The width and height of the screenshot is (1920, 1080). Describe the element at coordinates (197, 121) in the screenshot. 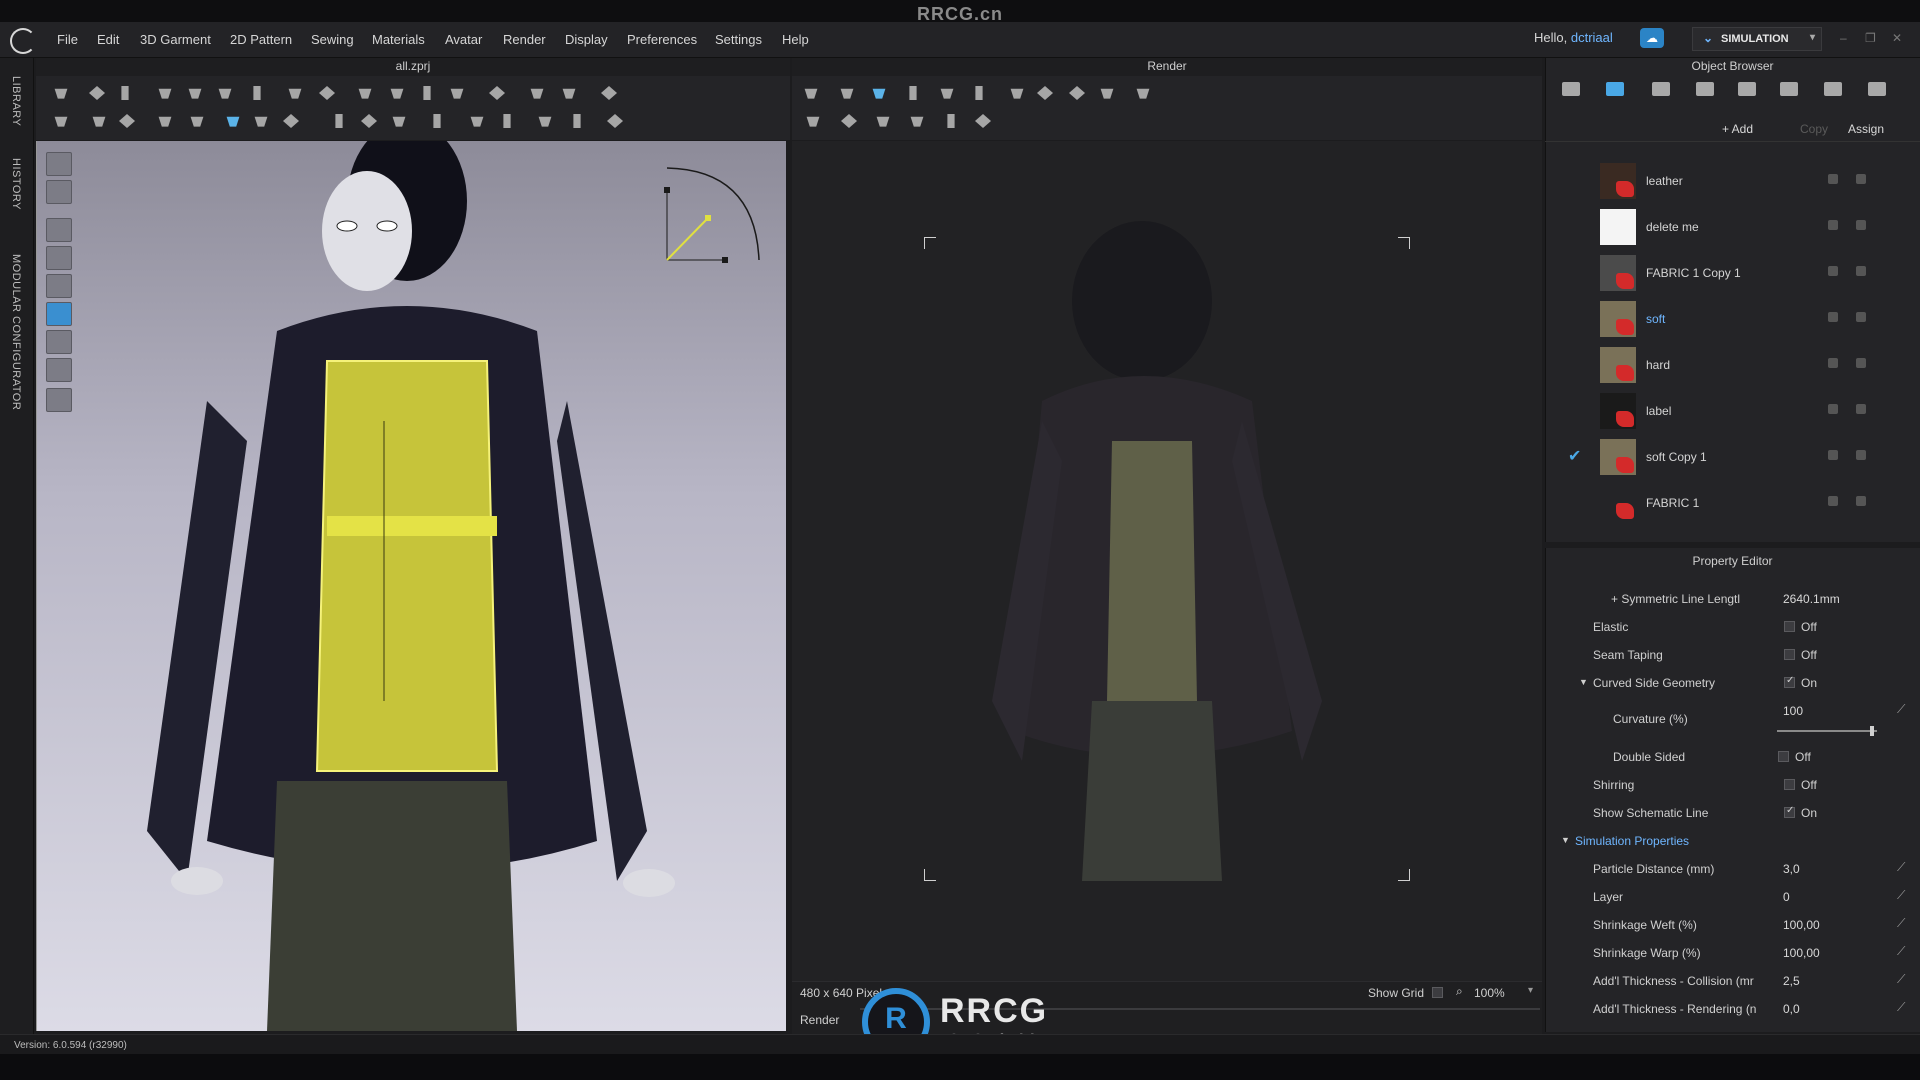

I see `segment-sewing-icon` at that location.